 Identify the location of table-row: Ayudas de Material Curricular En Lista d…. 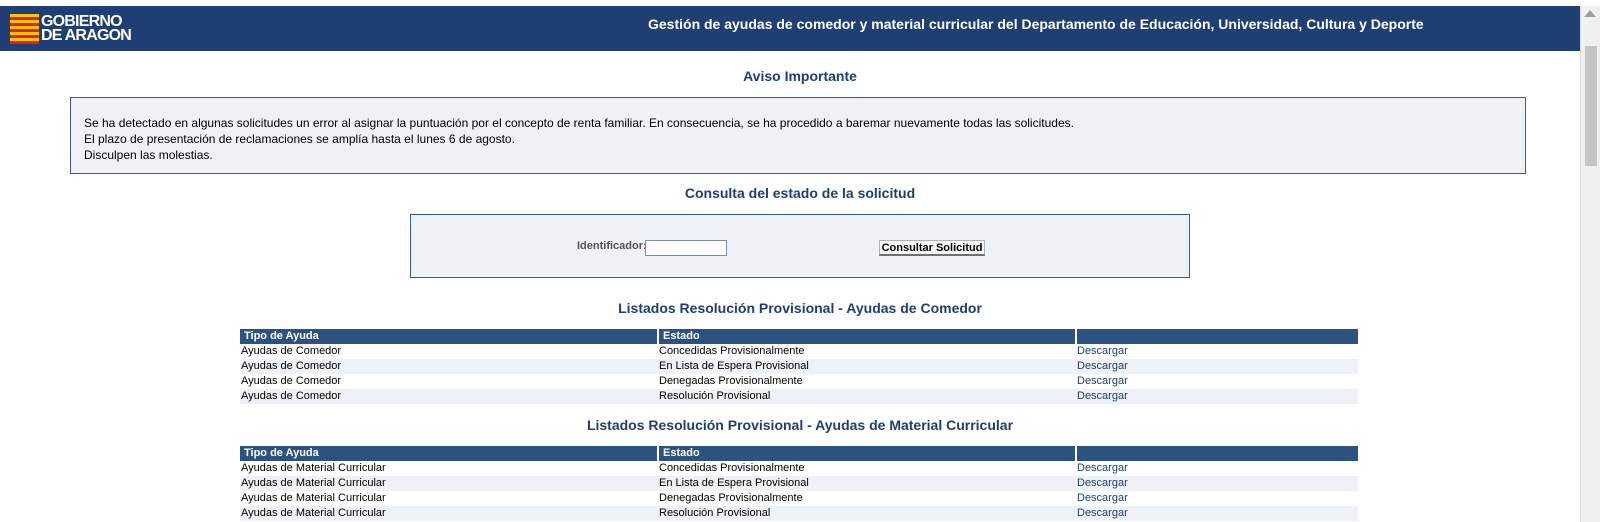
(799, 483).